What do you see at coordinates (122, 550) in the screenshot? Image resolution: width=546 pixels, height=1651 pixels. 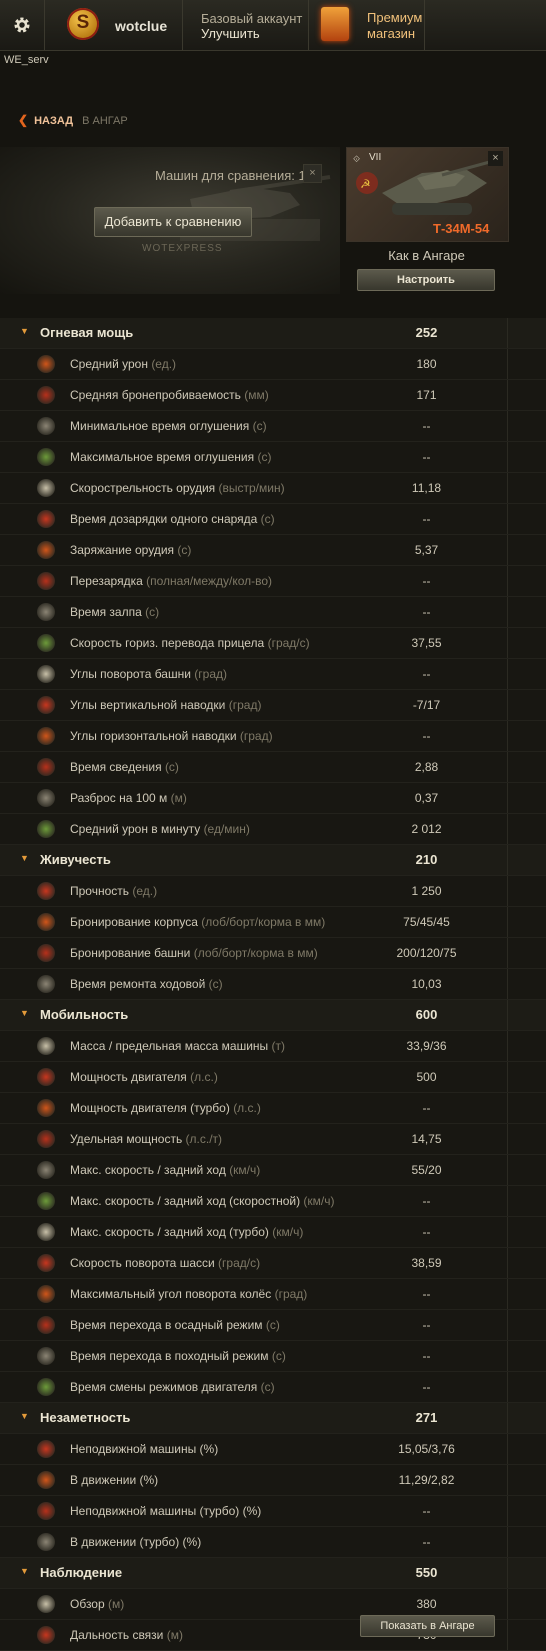 I see `stat-name: Заряжание орудия` at bounding box center [122, 550].